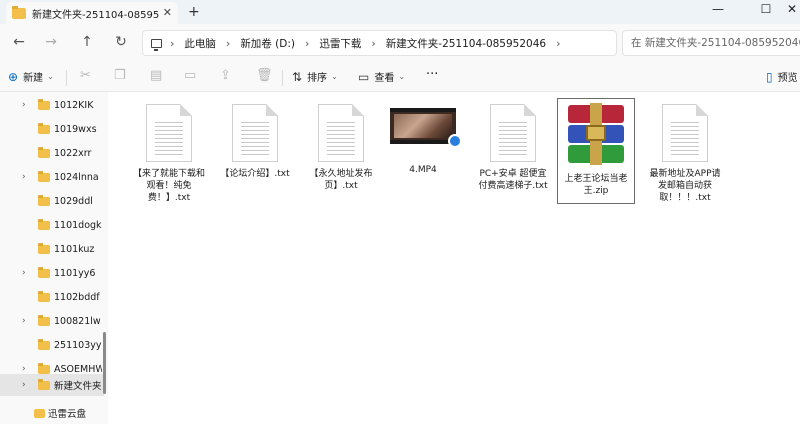 This screenshot has height=424, width=800. I want to click on sort-button: ⇅ 排序 ⌄, so click(315, 77).